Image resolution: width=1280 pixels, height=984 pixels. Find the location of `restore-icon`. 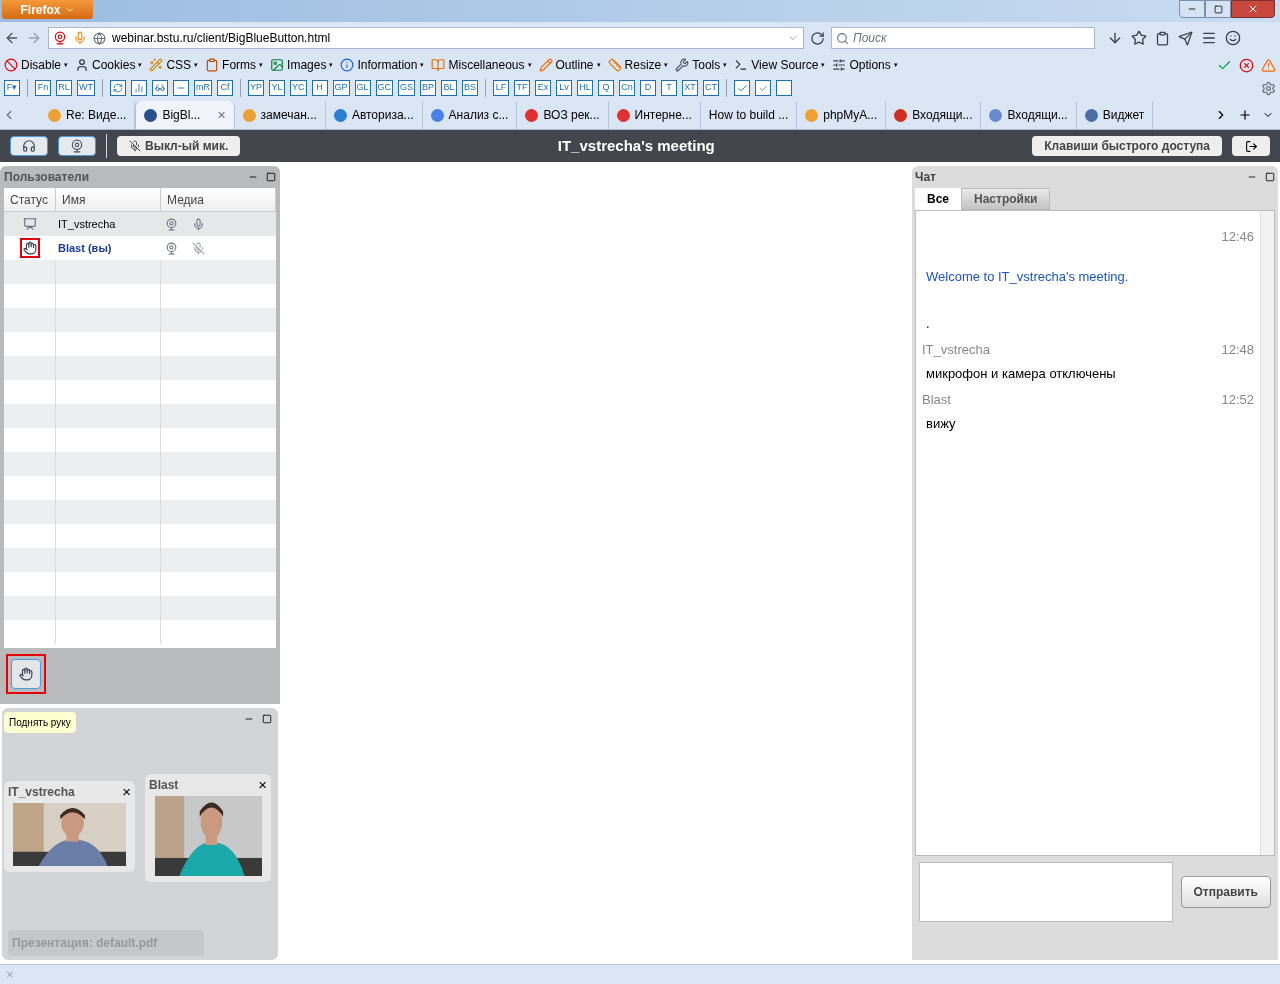

restore-icon is located at coordinates (1218, 9).